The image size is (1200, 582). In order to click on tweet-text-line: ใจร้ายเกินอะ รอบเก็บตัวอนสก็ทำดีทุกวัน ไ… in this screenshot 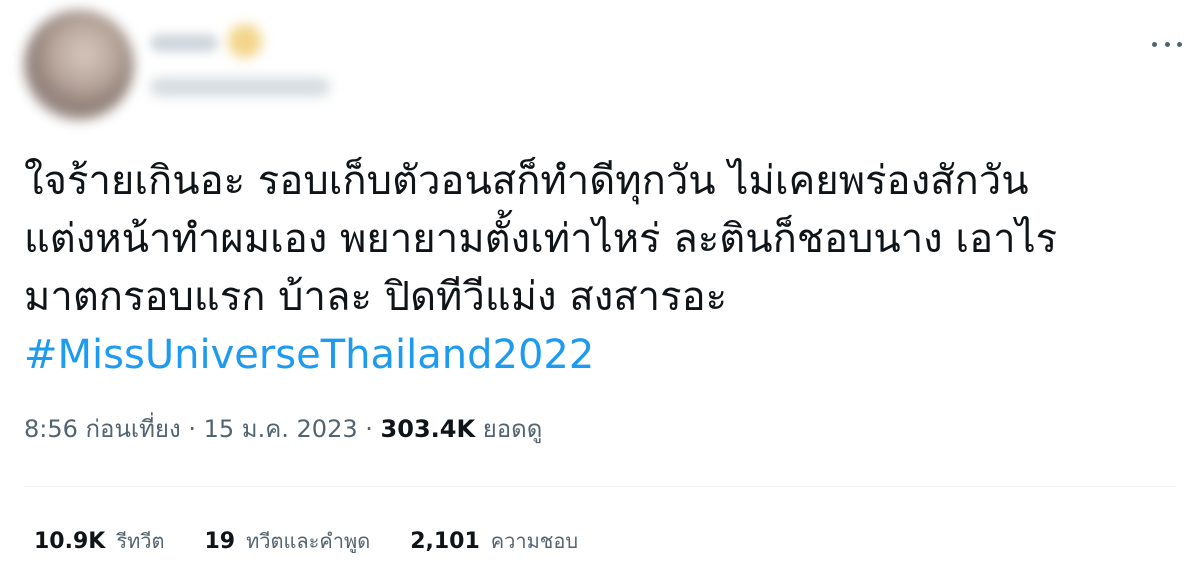, I will do `click(526, 181)`.